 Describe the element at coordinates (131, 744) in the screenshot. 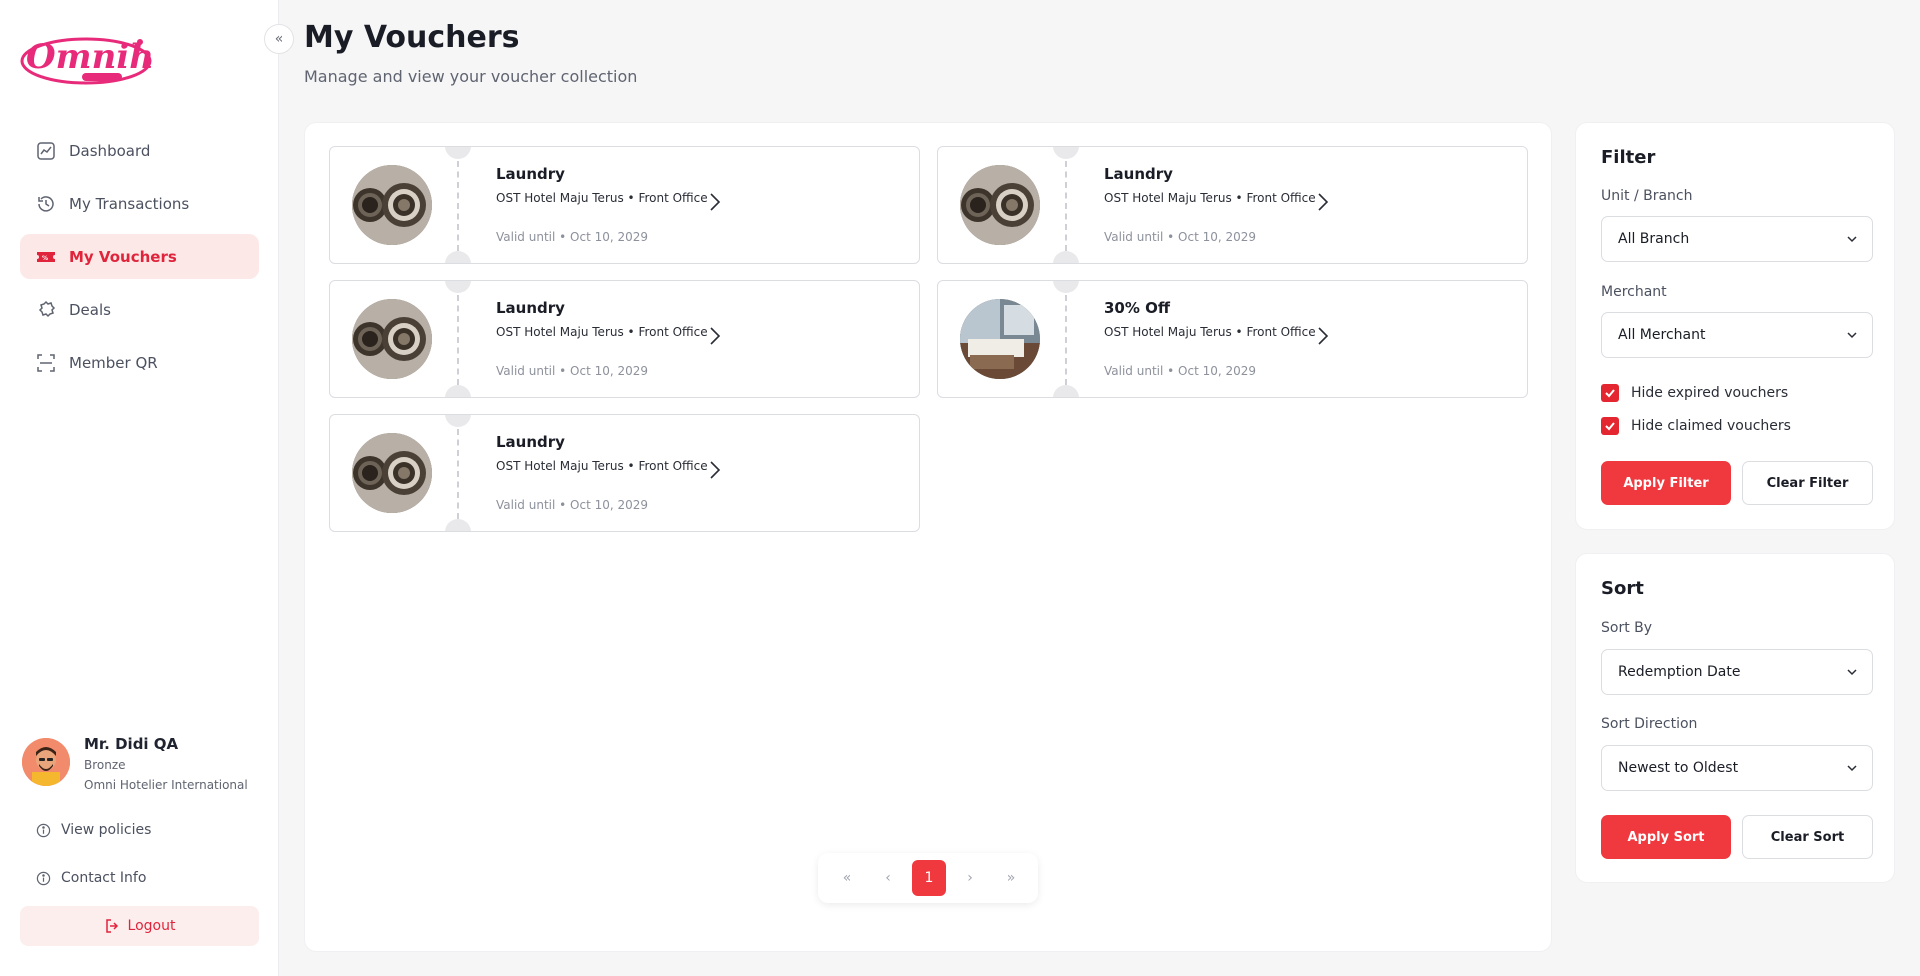

I see `profile-name: Mr. Didi QA` at that location.